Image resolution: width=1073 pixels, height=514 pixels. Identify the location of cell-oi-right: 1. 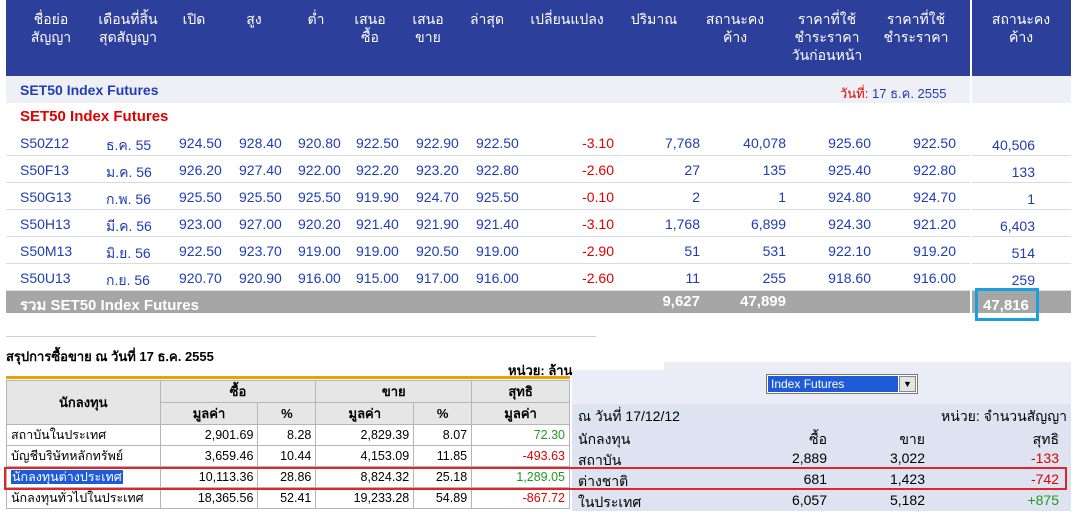
(1031, 199).